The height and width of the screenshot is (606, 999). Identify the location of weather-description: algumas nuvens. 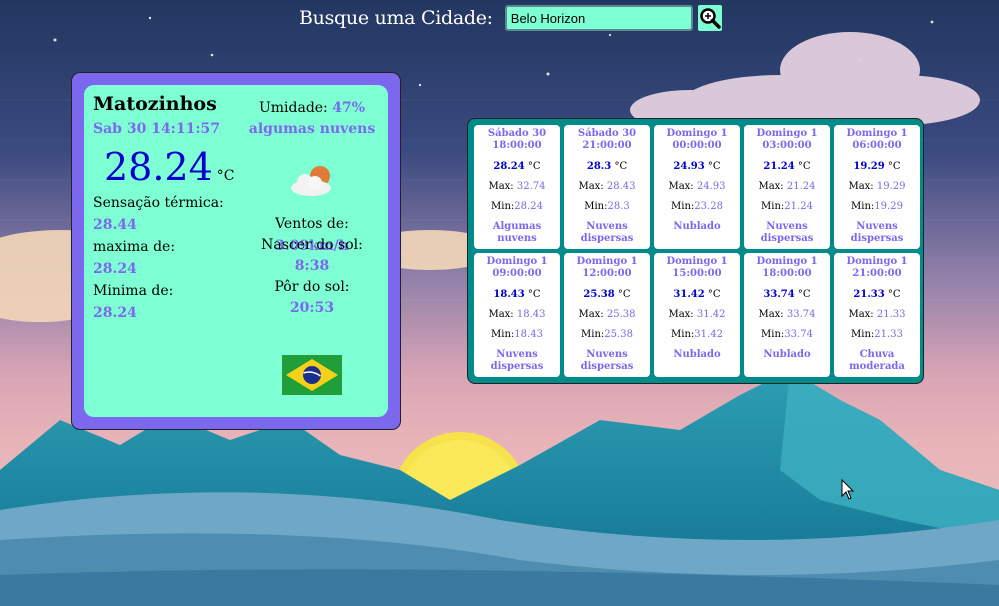
(312, 129).